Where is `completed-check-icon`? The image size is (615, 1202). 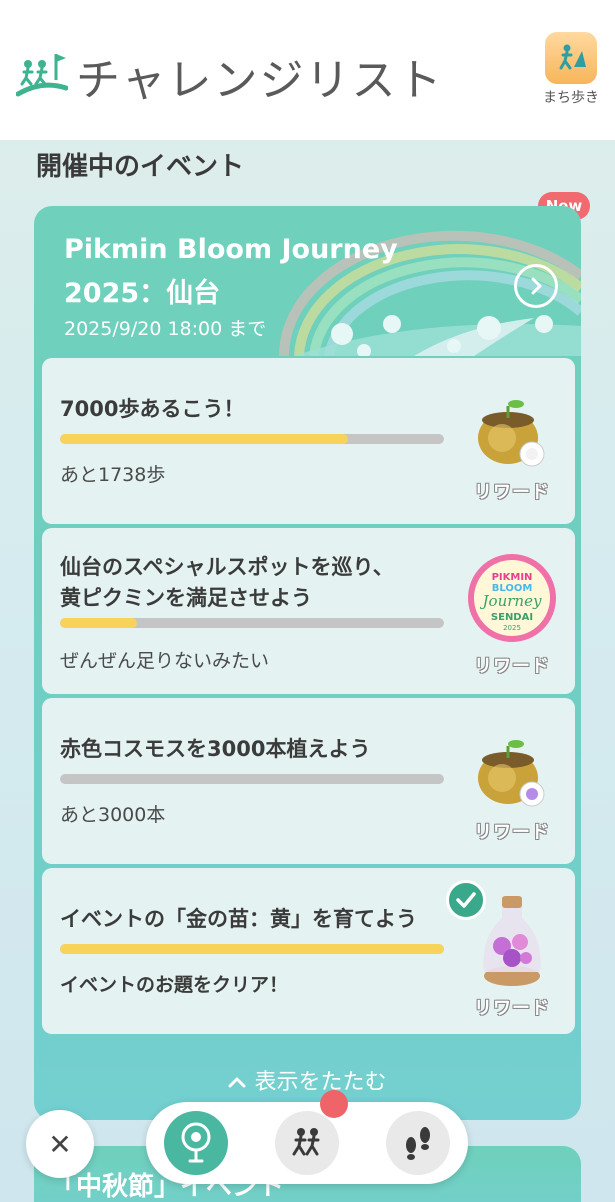
completed-check-icon is located at coordinates (466, 900).